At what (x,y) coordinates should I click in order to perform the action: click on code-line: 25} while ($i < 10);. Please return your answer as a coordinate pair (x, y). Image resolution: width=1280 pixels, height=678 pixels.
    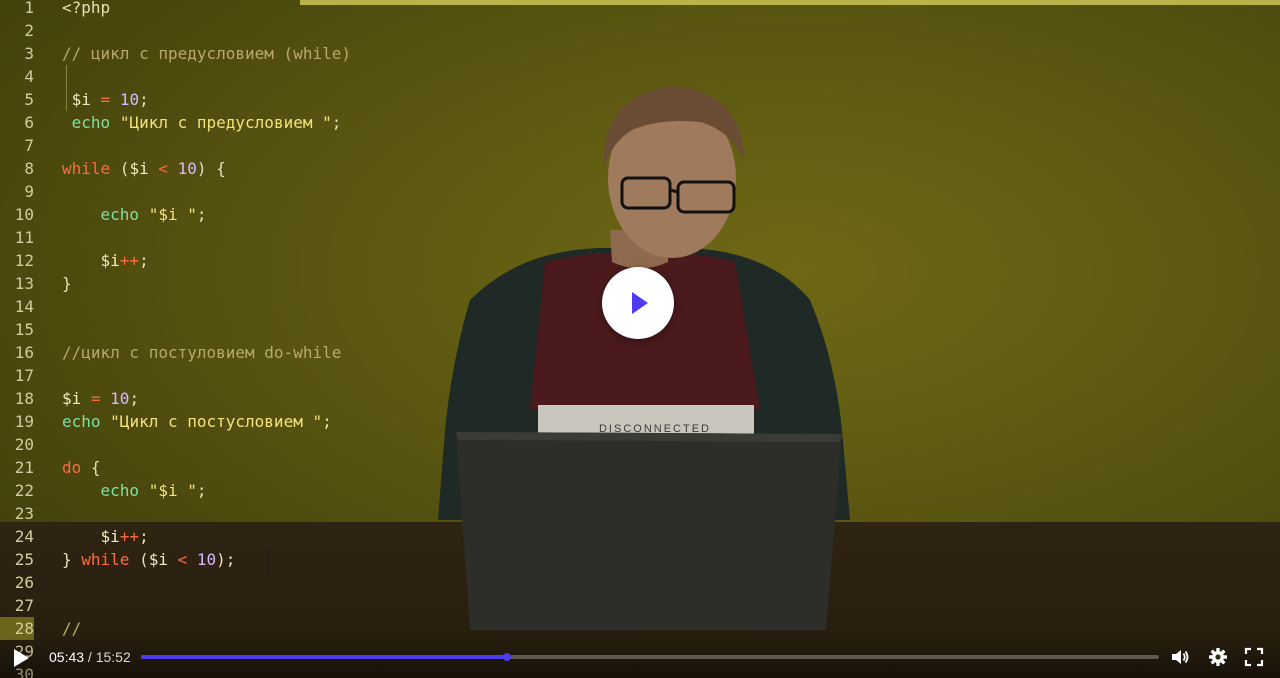
    Looking at the image, I should click on (300, 559).